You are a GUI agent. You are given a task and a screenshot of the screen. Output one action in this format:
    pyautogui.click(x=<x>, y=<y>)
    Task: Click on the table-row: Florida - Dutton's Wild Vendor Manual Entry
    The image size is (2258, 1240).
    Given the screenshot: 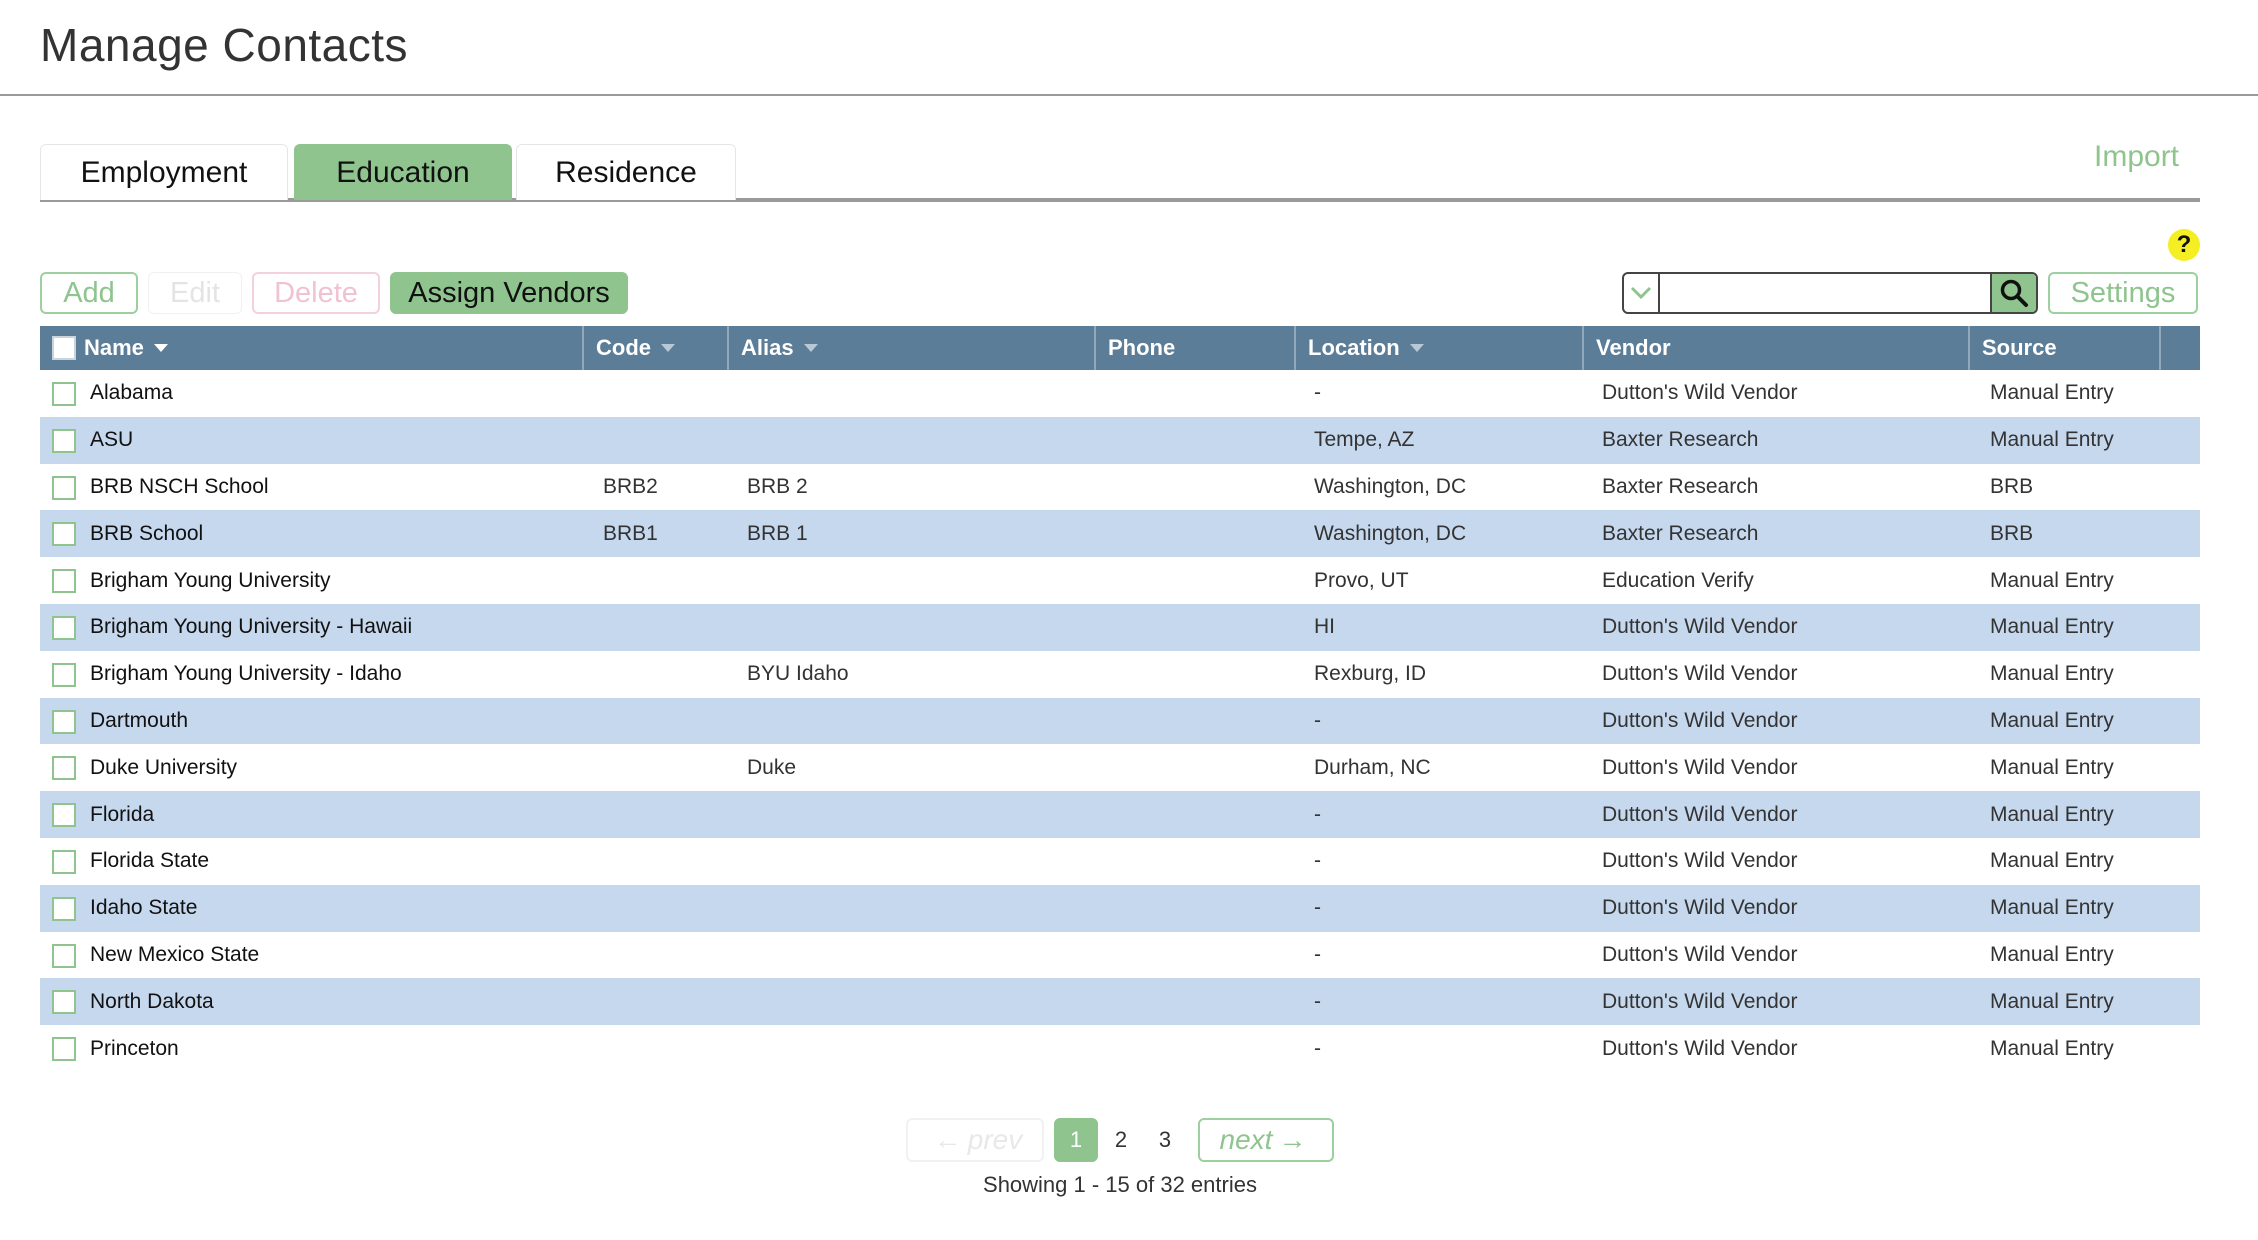 What is the action you would take?
    pyautogui.click(x=1120, y=814)
    